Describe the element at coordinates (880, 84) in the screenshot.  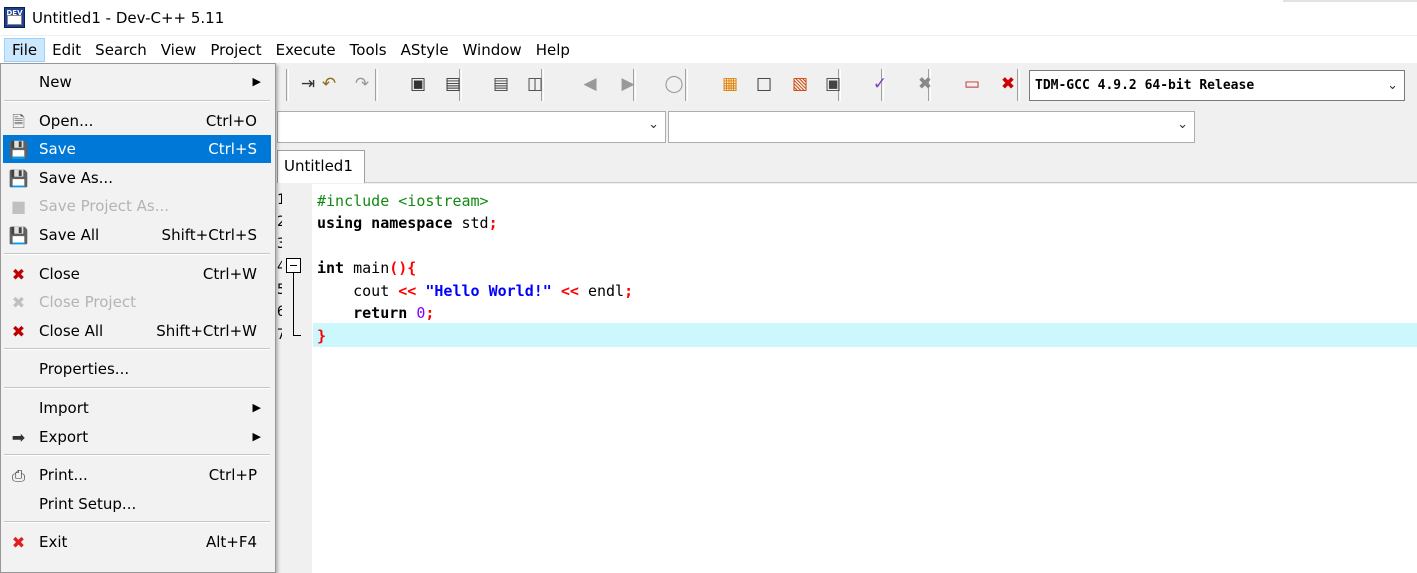
I see `check-icon: ✓` at that location.